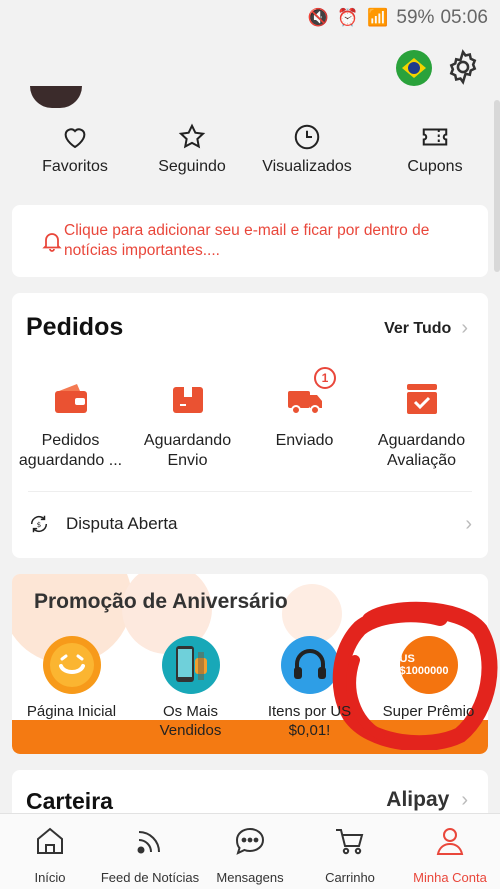 The height and width of the screenshot is (889, 500). What do you see at coordinates (192, 166) in the screenshot?
I see `shortcut-label: Seguindo` at bounding box center [192, 166].